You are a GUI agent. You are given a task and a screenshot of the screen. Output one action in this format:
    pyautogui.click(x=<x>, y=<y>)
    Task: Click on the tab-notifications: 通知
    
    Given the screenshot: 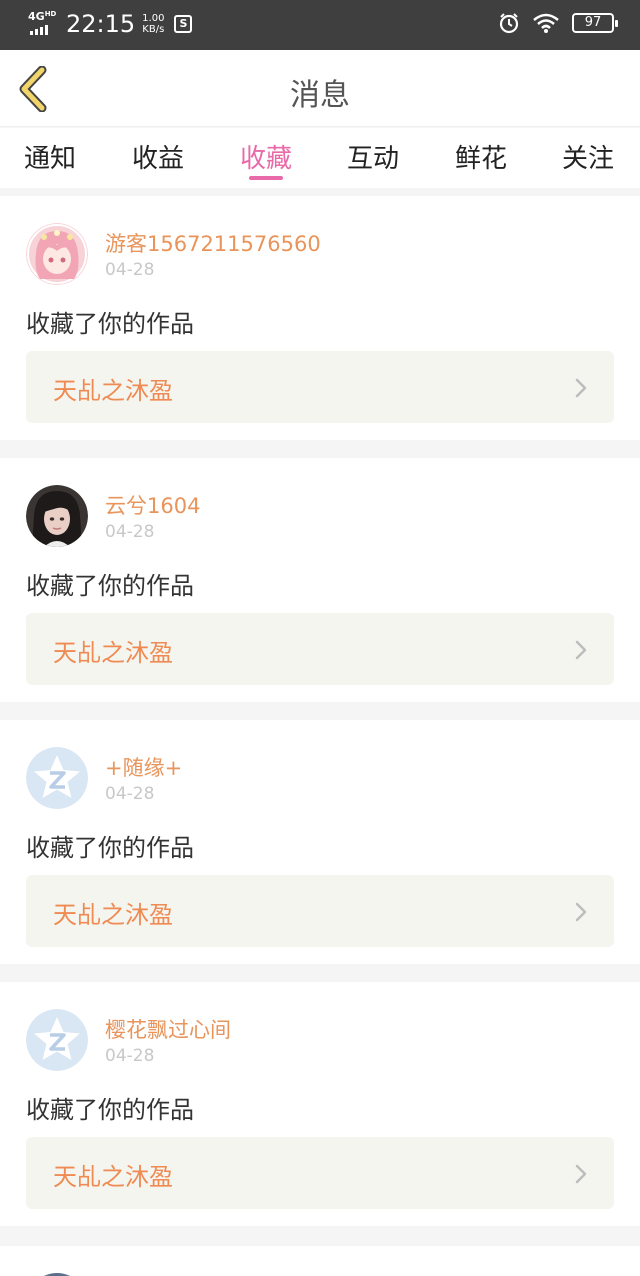 What is the action you would take?
    pyautogui.click(x=50, y=156)
    